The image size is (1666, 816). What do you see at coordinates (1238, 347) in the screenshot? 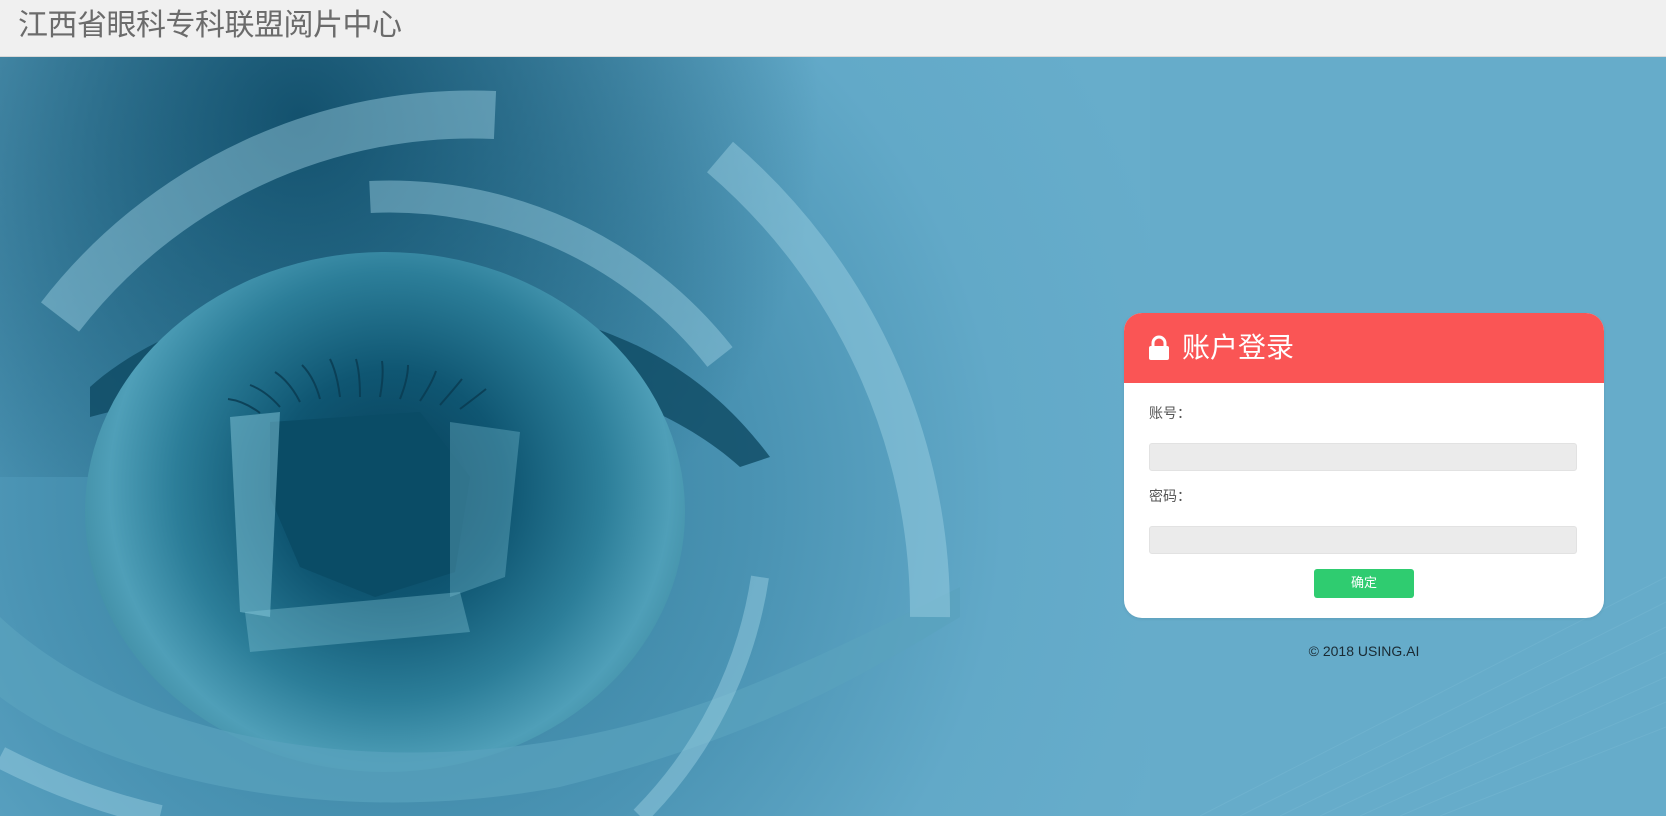
I see `login-title: 账户登录` at bounding box center [1238, 347].